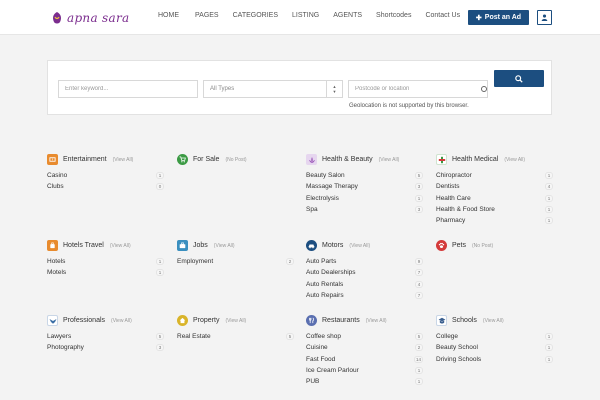  I want to click on category-title: Health Medical, so click(475, 159).